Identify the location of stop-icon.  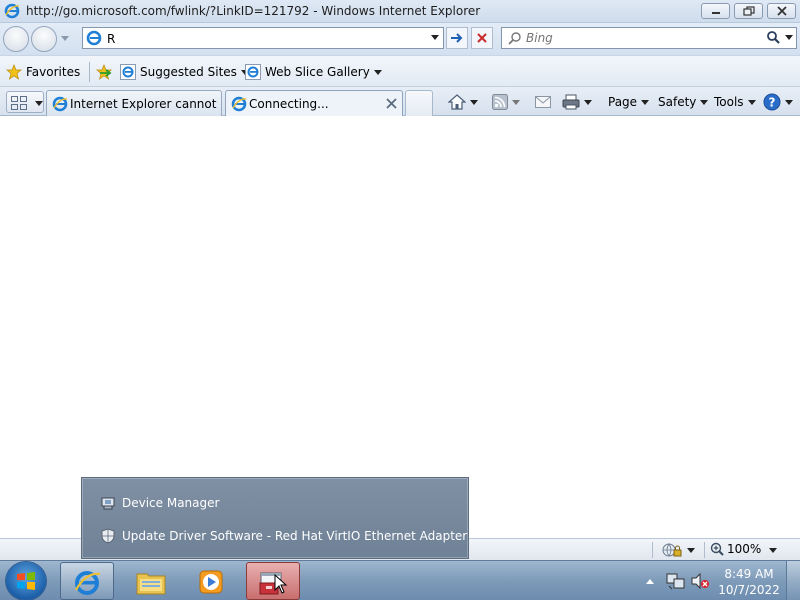
(482, 38).